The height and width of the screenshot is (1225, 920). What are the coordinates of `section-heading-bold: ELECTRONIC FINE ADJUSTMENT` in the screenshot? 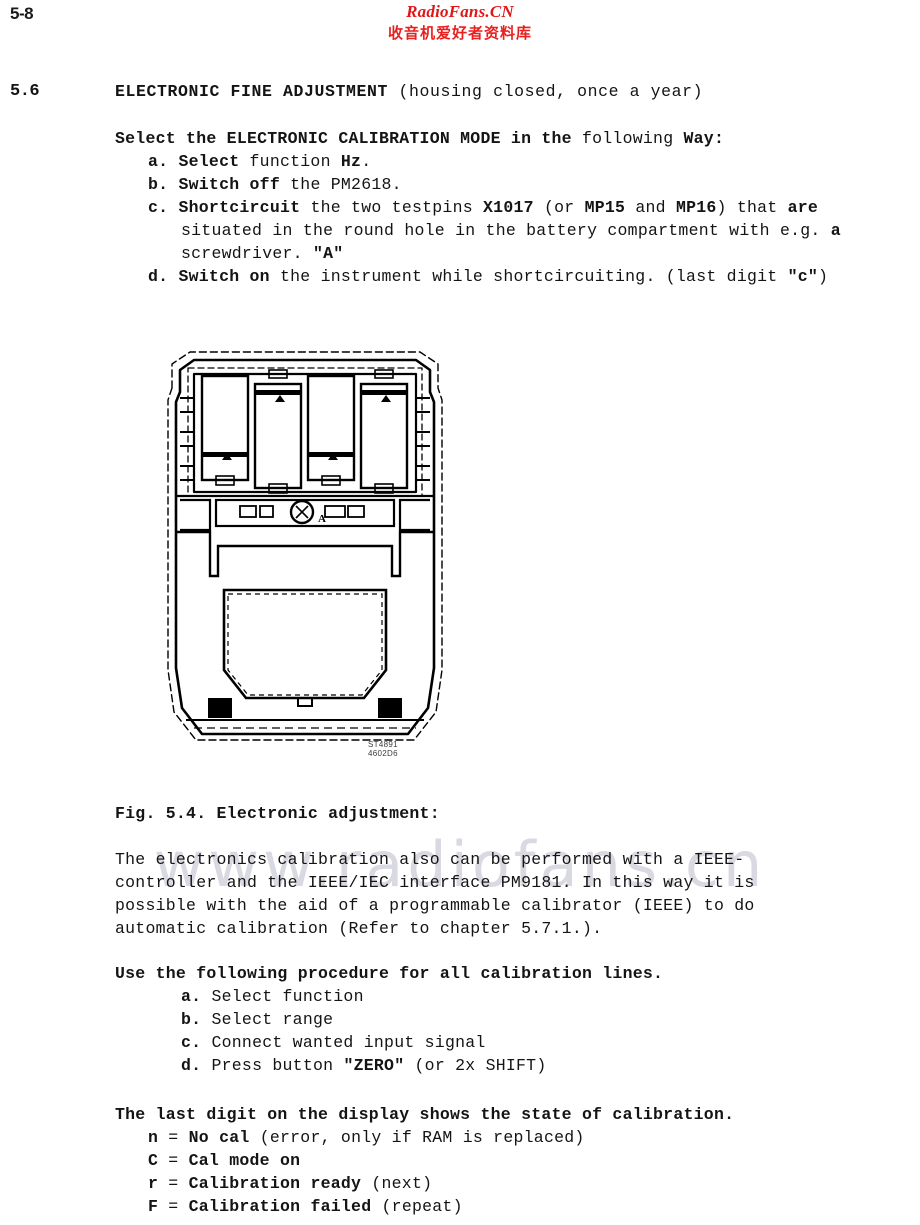 It's located at (252, 91).